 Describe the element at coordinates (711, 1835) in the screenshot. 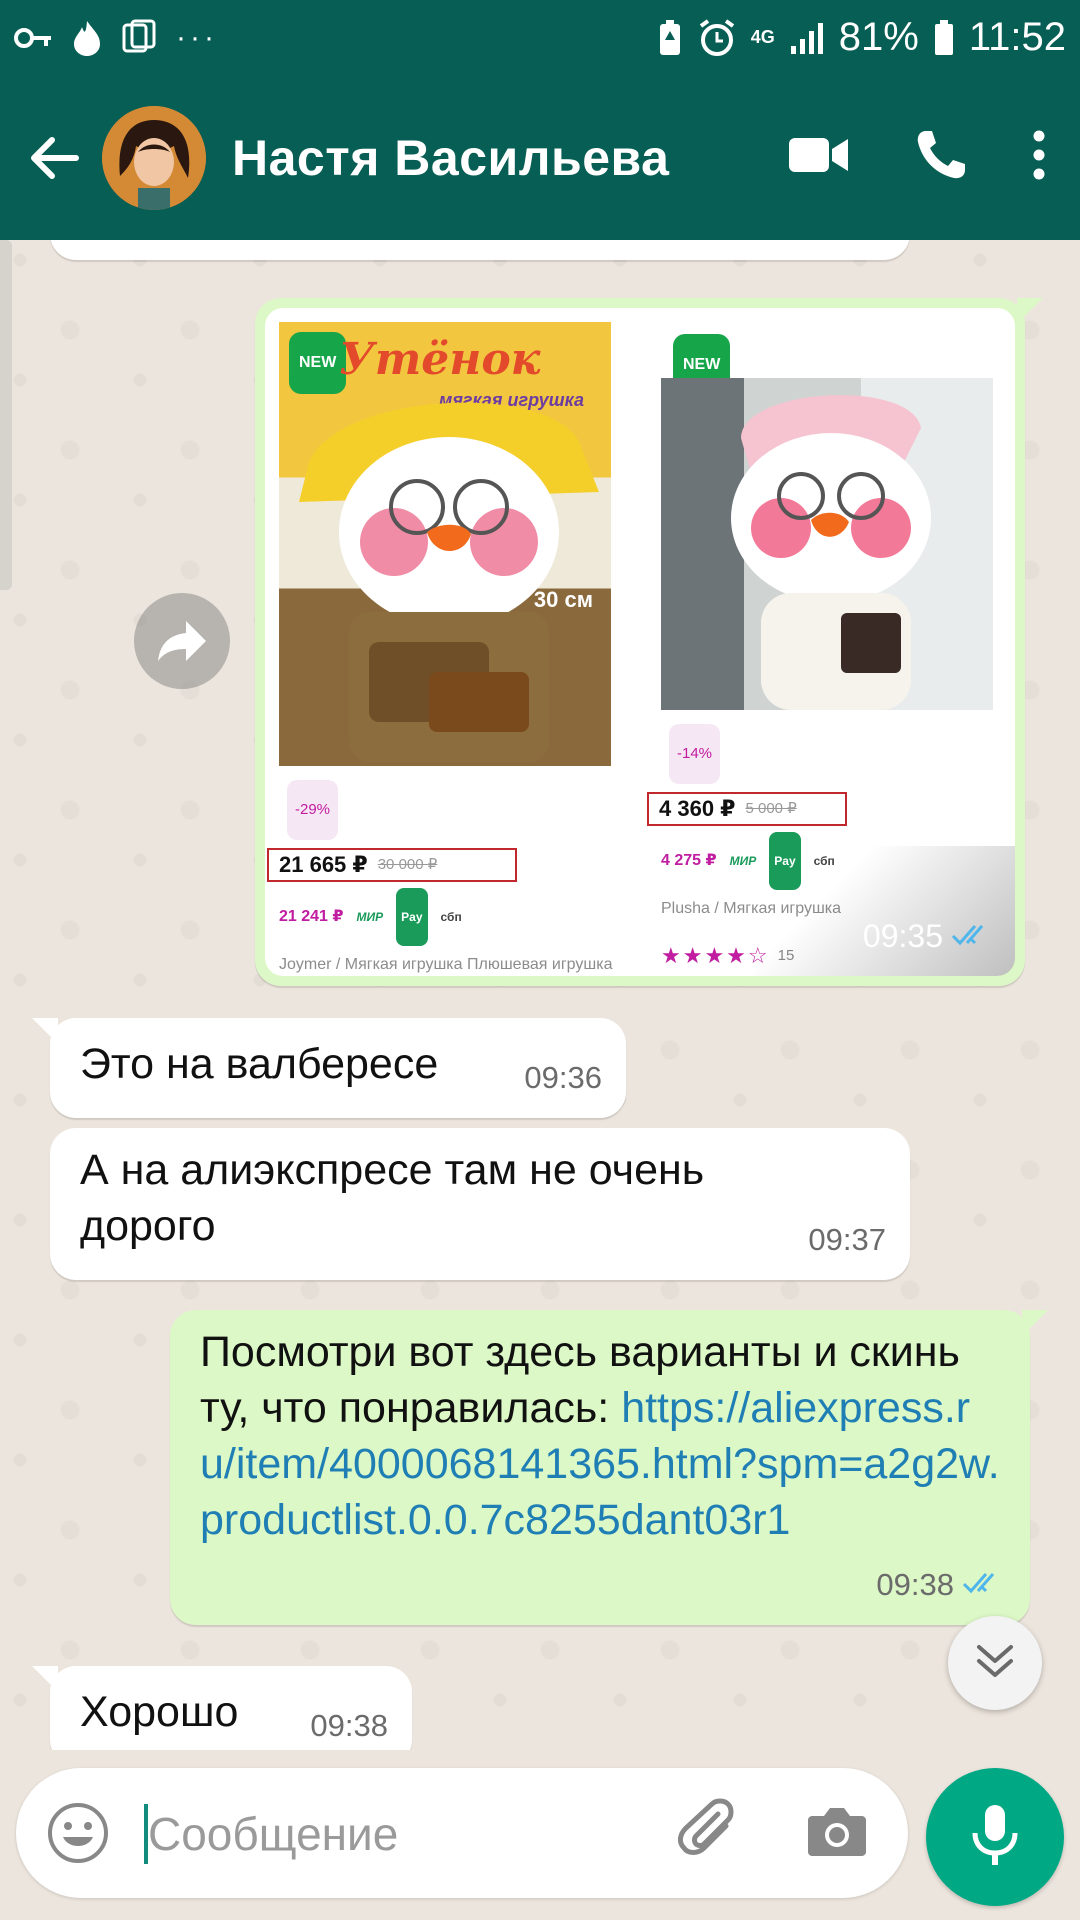

I see `attach-icon` at that location.